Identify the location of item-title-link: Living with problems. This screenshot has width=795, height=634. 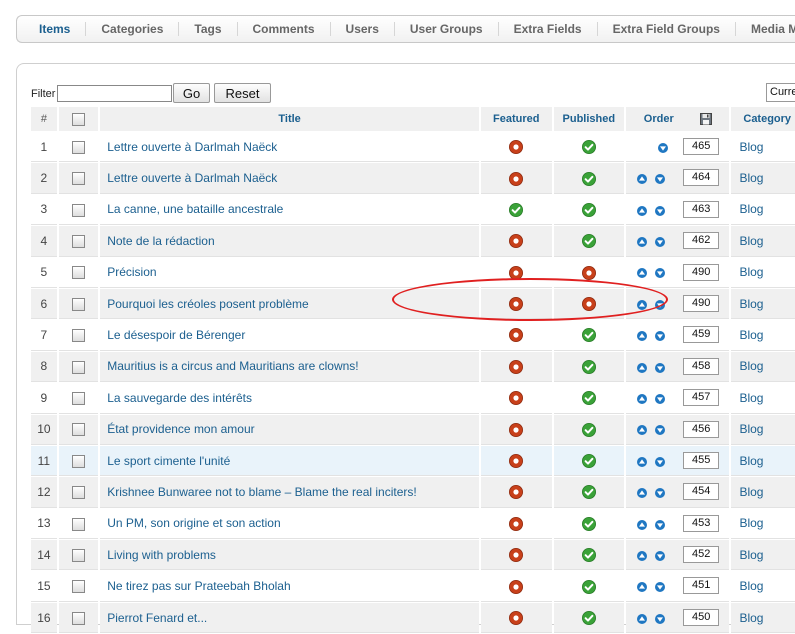
(161, 555).